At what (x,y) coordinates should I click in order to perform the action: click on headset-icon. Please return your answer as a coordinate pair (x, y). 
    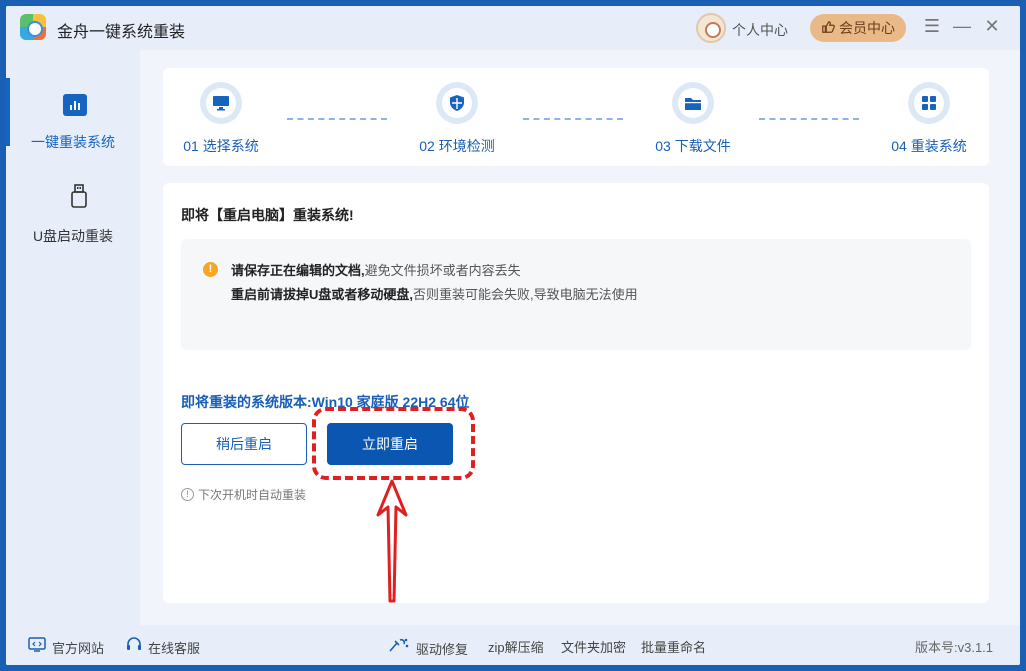
    Looking at the image, I should click on (134, 647).